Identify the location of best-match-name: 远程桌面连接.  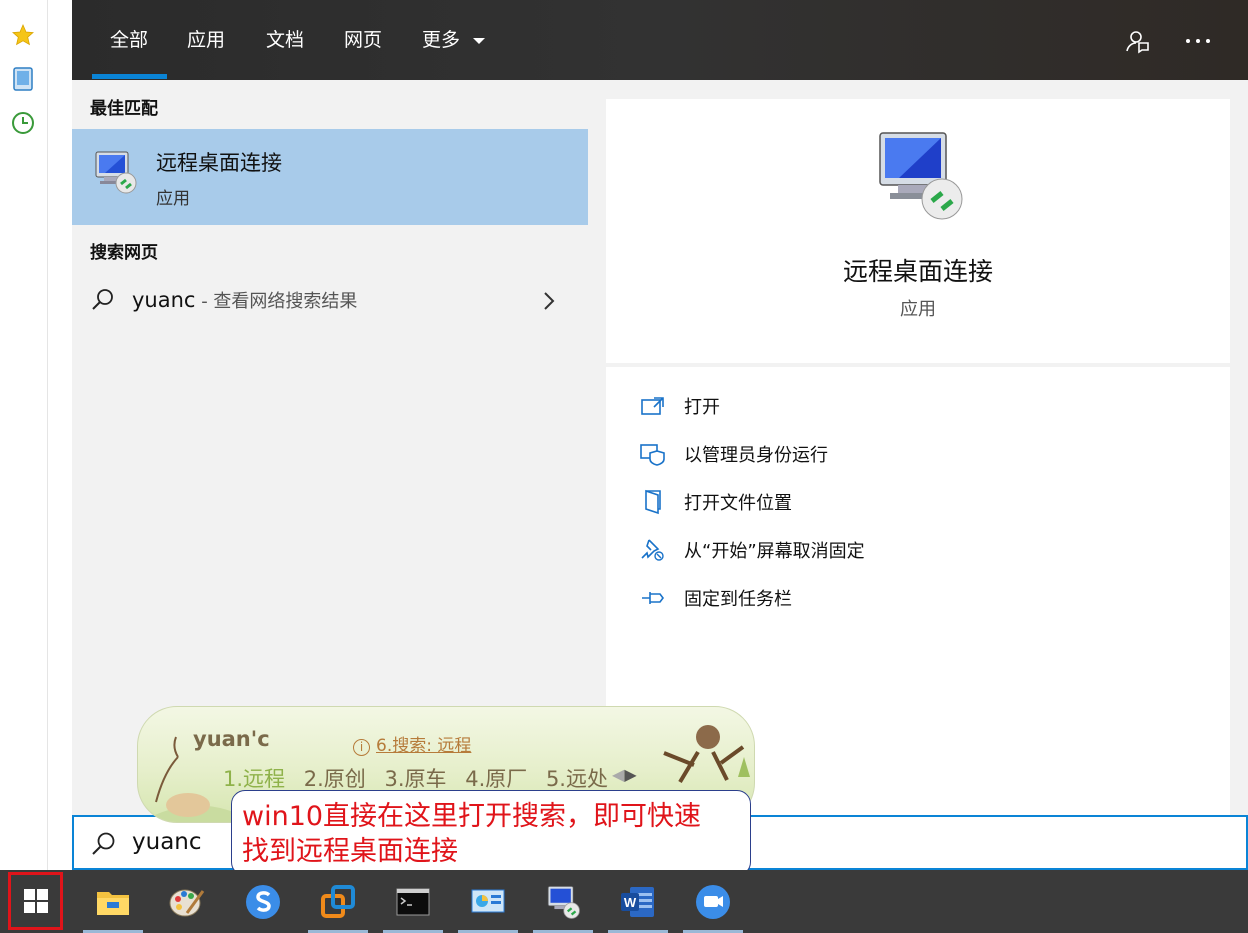
(219, 163).